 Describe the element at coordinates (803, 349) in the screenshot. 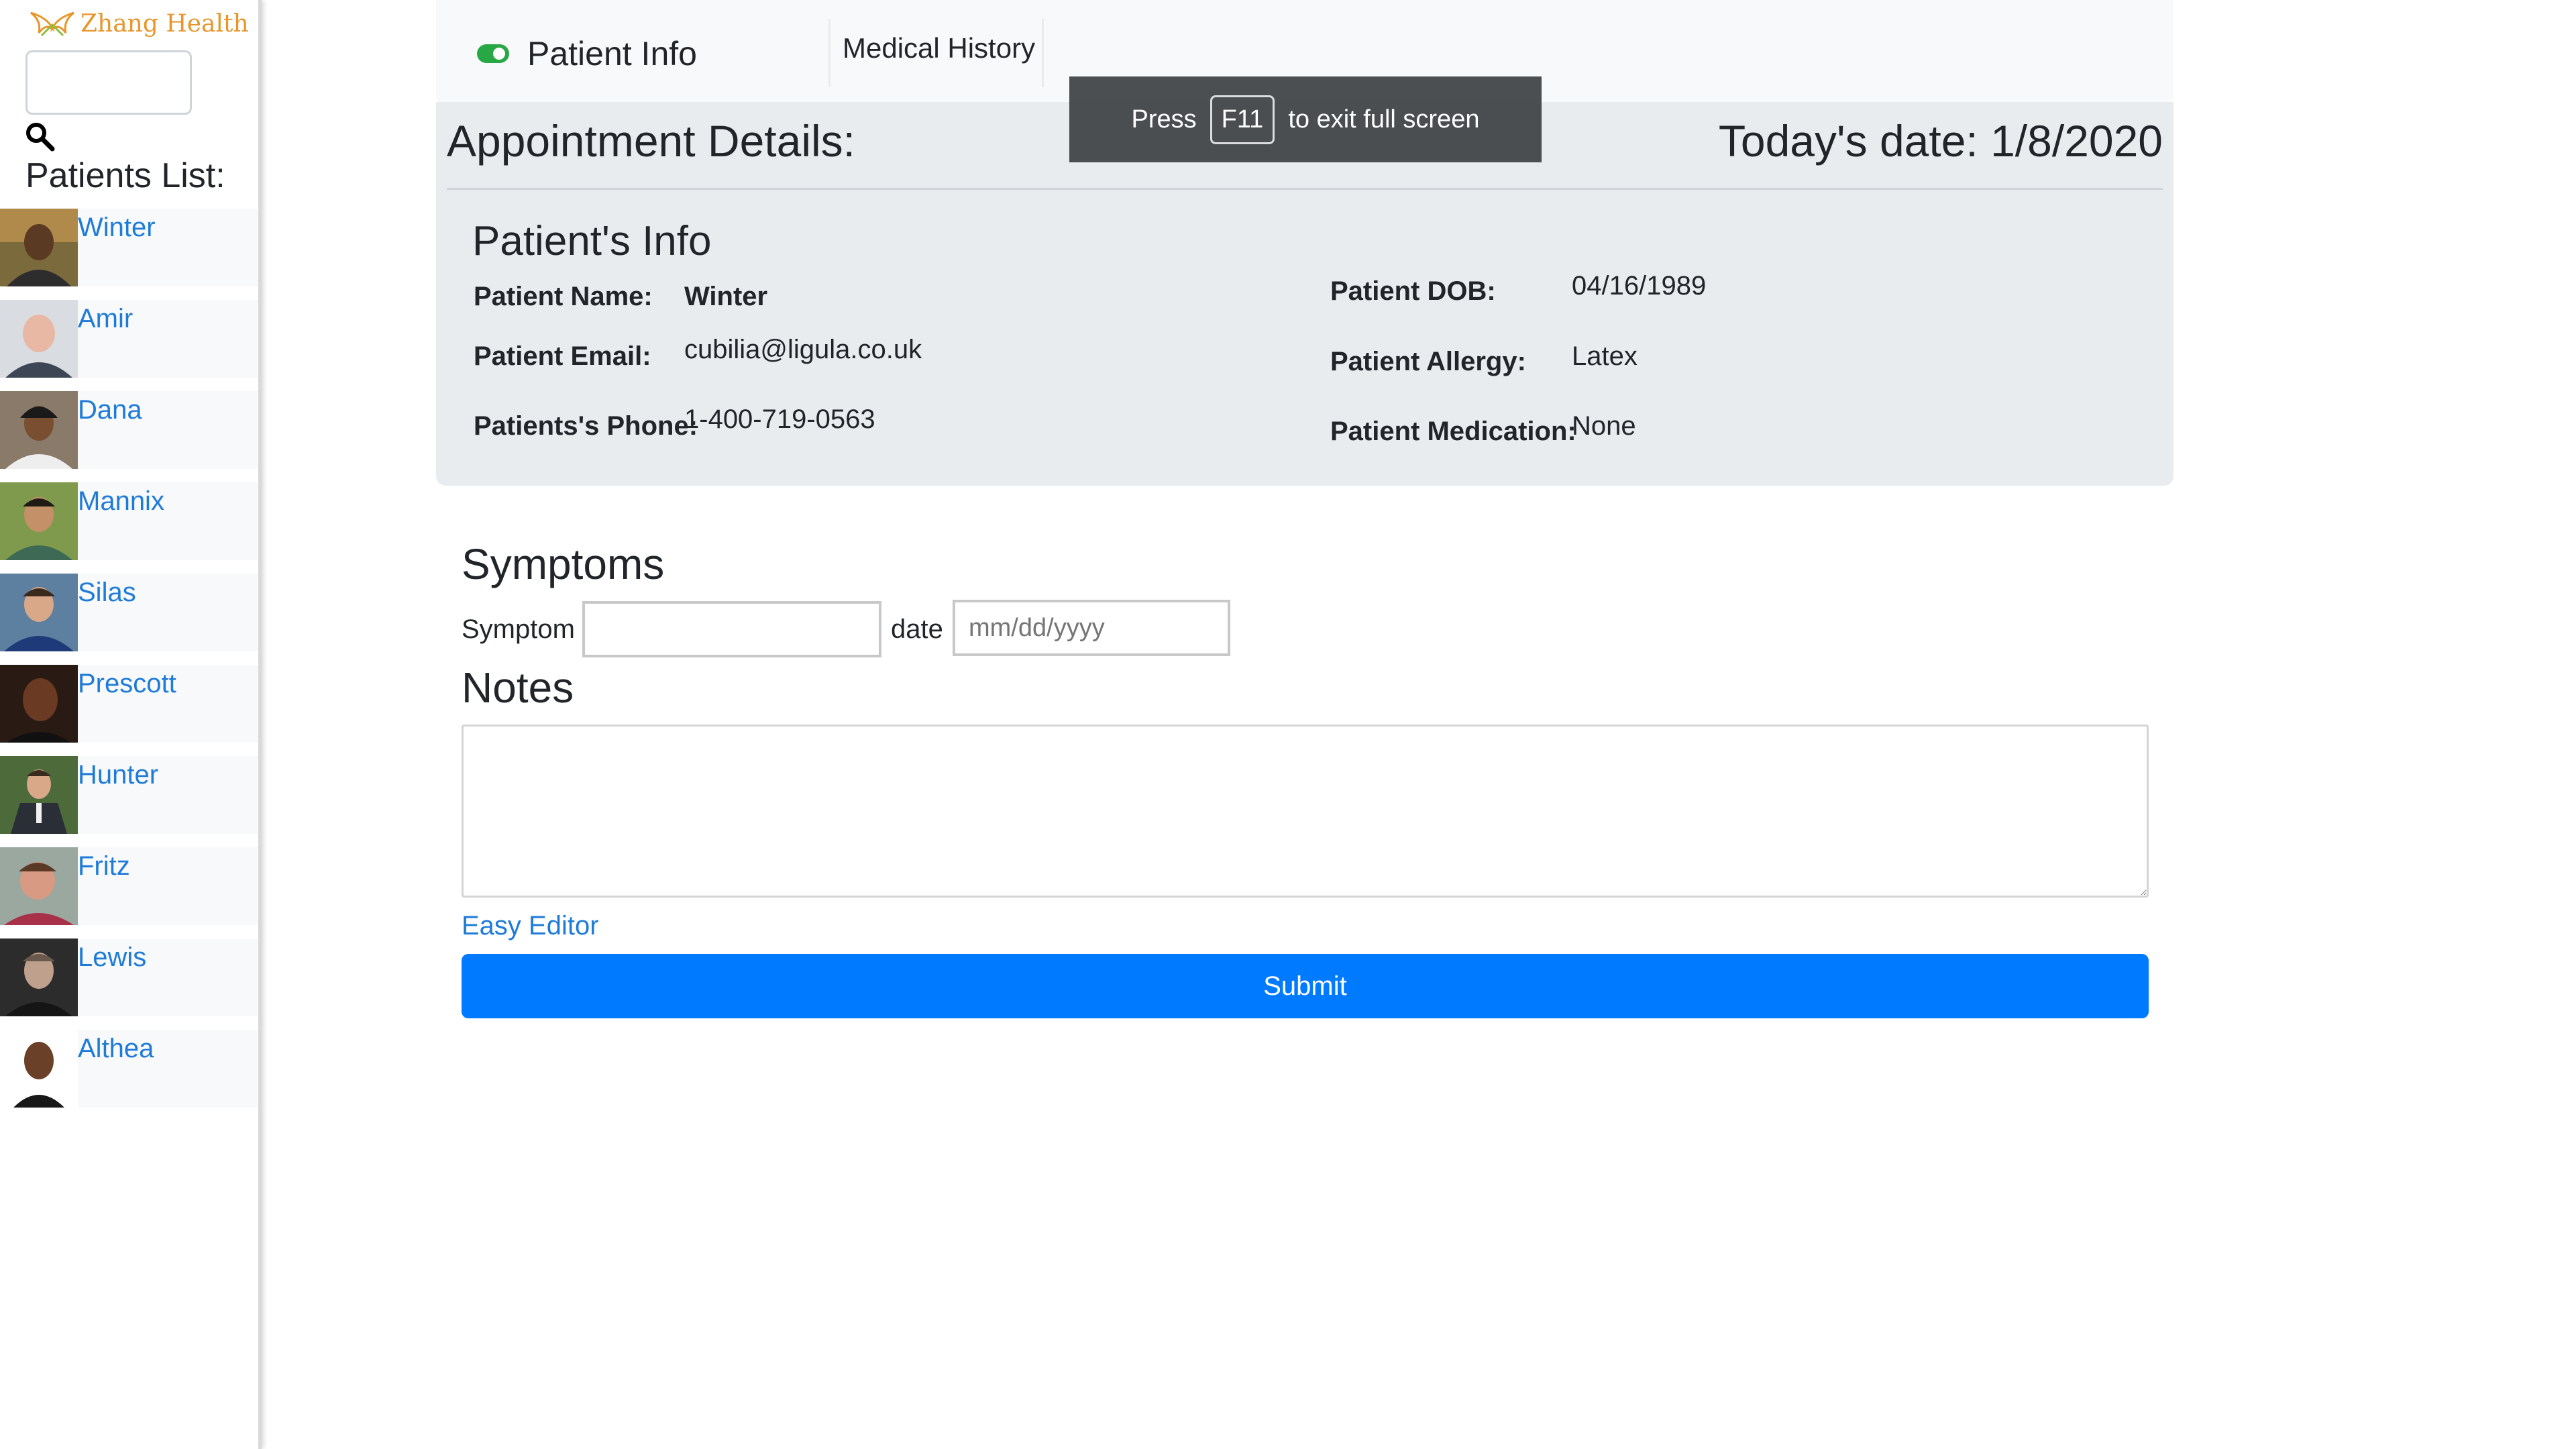

I see `patient-email-value: cubilia@ligula.co.uk` at that location.